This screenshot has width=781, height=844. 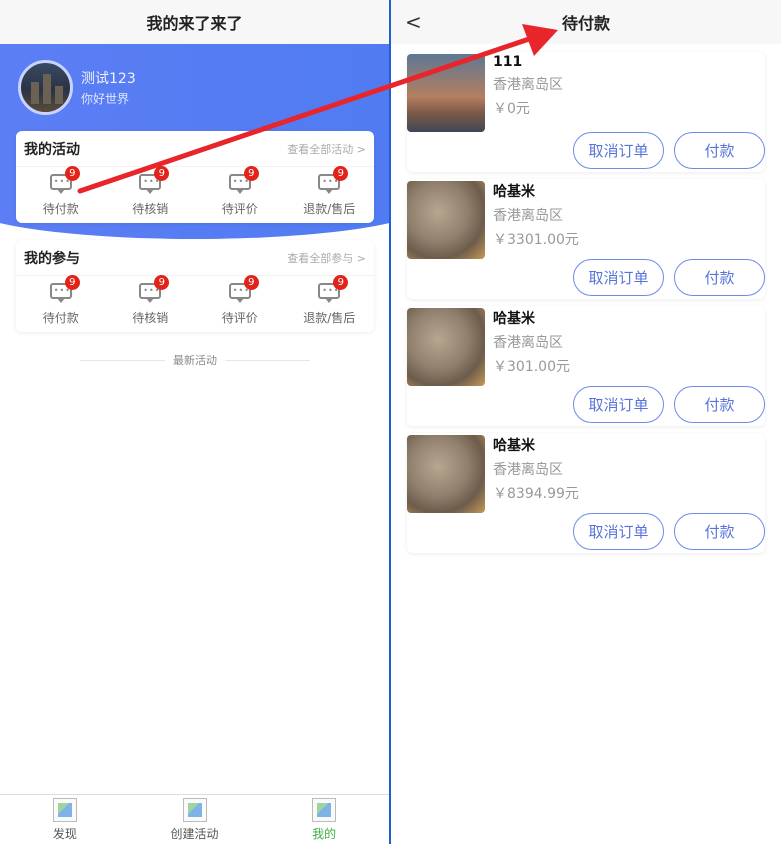 I want to click on user-profile: 测试123 你好世界, so click(x=77, y=87).